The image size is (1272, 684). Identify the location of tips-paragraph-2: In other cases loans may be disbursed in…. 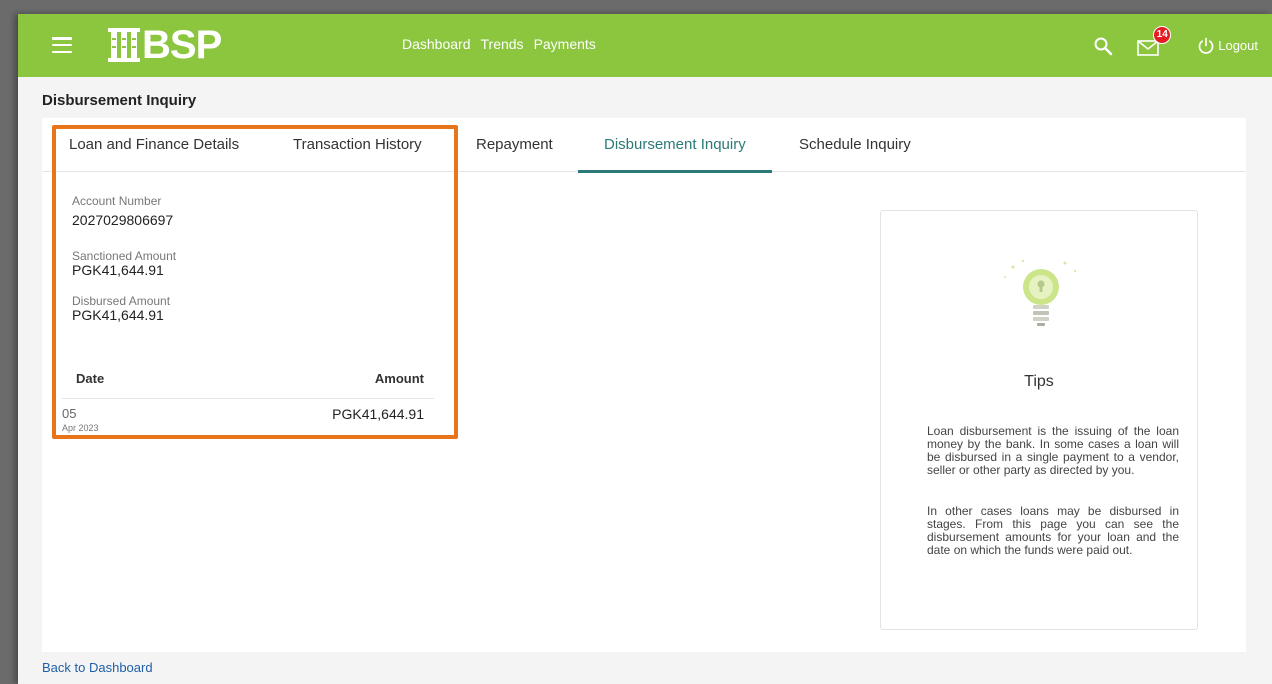
(1053, 530).